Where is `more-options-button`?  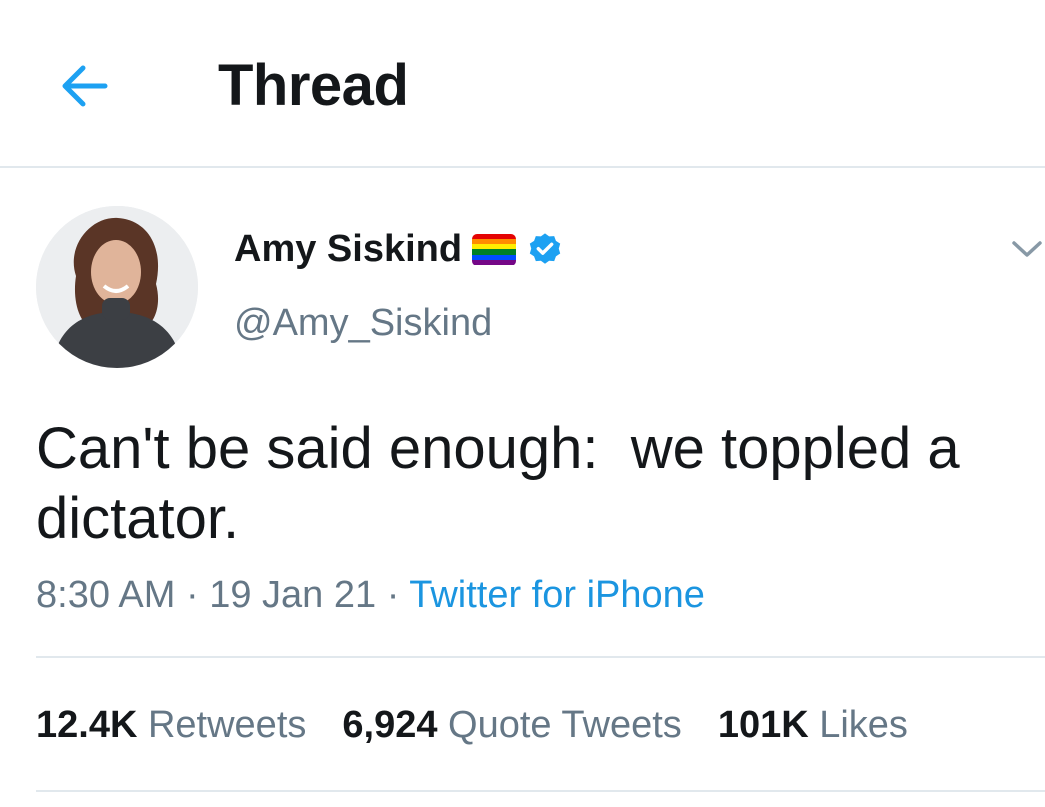
more-options-button is located at coordinates (1027, 249).